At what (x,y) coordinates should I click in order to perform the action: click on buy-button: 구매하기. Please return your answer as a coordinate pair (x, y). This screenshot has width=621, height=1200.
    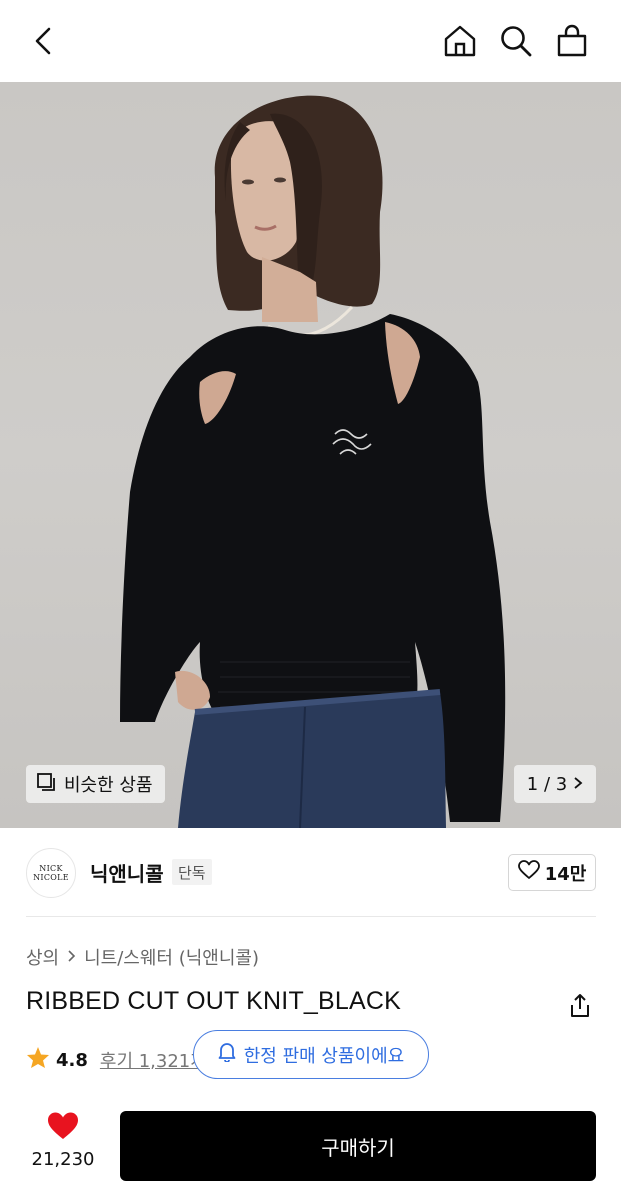
    Looking at the image, I should click on (358, 1146).